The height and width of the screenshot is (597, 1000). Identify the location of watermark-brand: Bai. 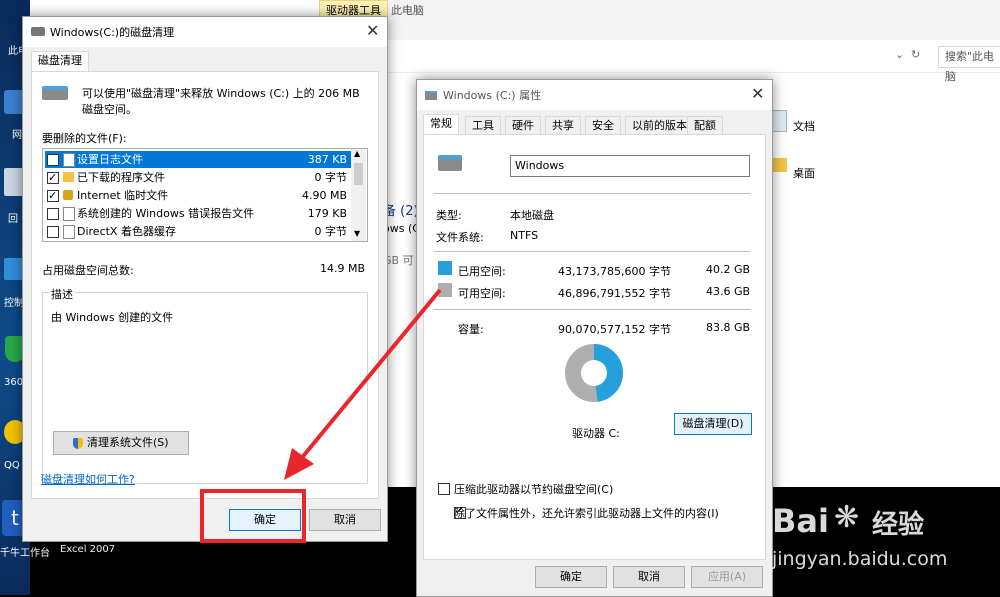
(800, 521).